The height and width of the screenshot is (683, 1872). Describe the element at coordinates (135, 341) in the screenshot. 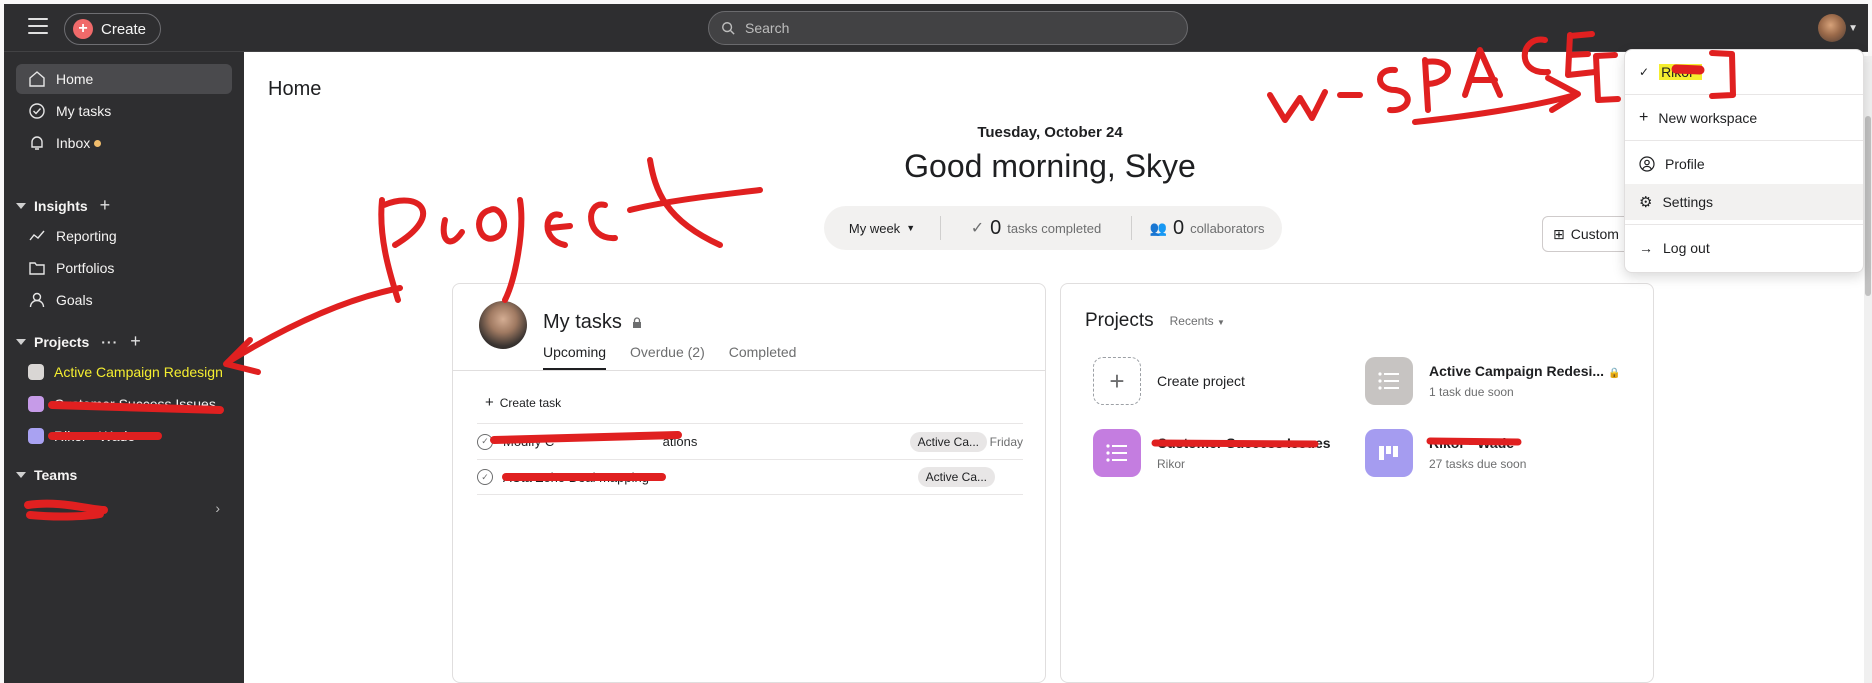

I see `add-project-icon: +` at that location.